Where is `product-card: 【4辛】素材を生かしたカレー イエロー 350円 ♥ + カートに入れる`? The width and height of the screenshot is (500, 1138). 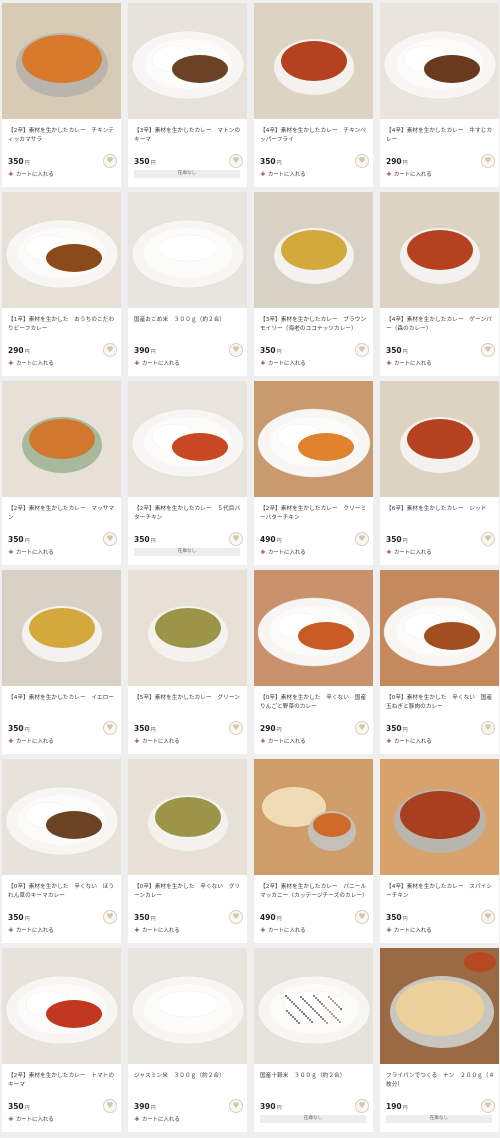
product-card: 【4辛】素材を生かしたカレー イエロー 350円 ♥ + カートに入れる is located at coordinates (61, 662).